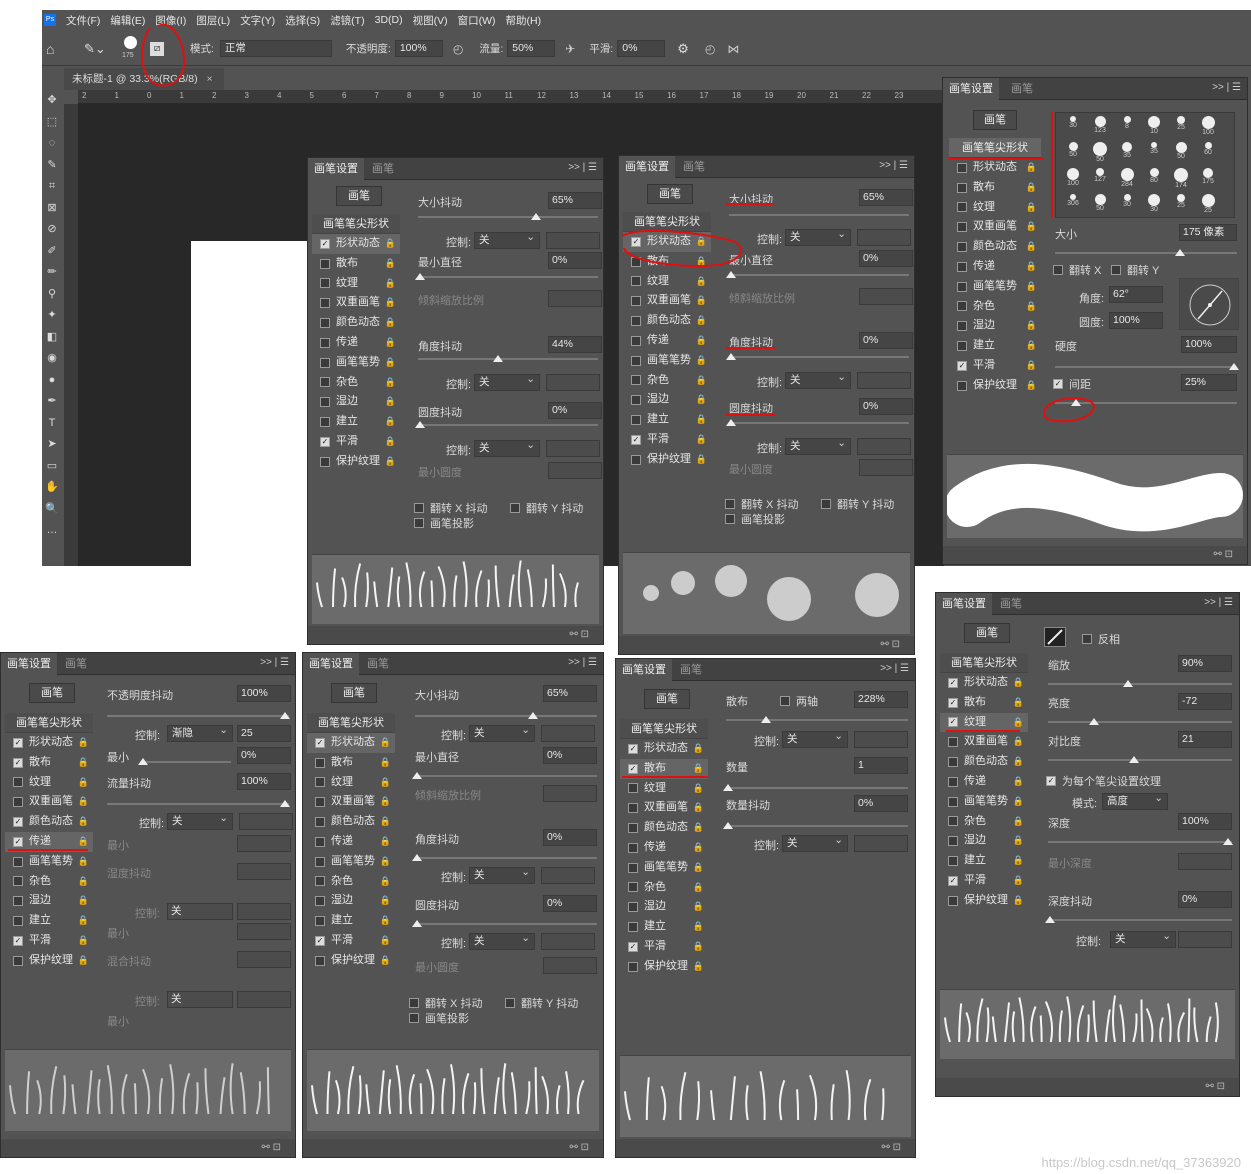 The image size is (1251, 1174). I want to click on tool-0-icon: ✥, so click(52, 101).